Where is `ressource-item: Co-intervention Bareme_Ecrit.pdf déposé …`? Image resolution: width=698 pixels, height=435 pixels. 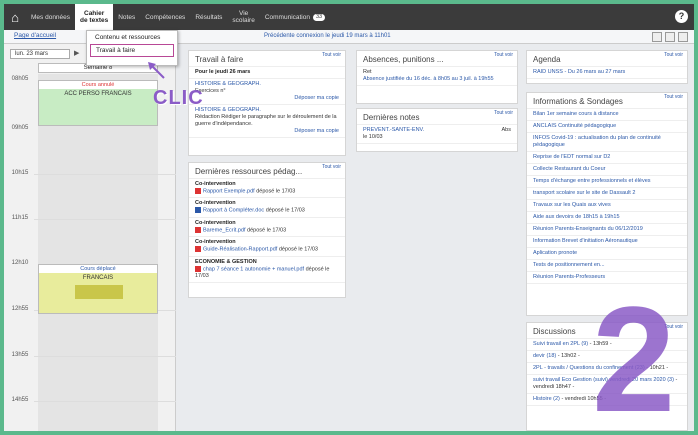 ressource-item: Co-intervention Bareme_Ecrit.pdf déposé … is located at coordinates (267, 228).